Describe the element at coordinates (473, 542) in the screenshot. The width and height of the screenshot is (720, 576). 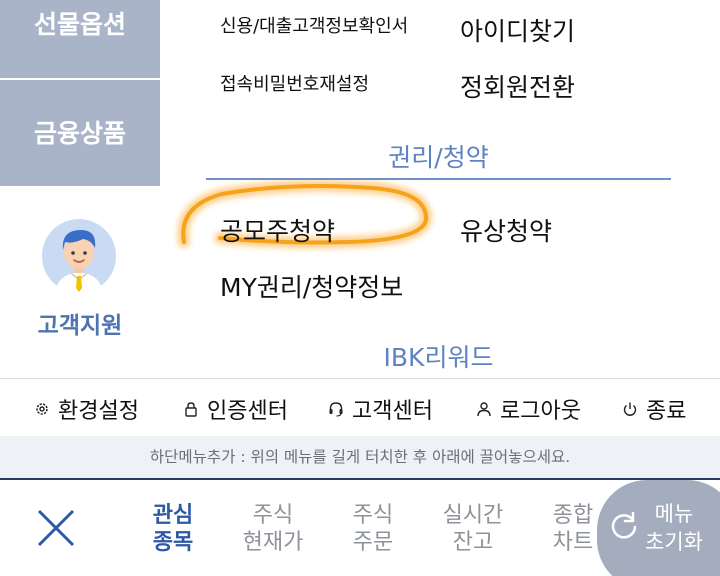
I see `nav-realtime-balance-line2: 잔고` at that location.